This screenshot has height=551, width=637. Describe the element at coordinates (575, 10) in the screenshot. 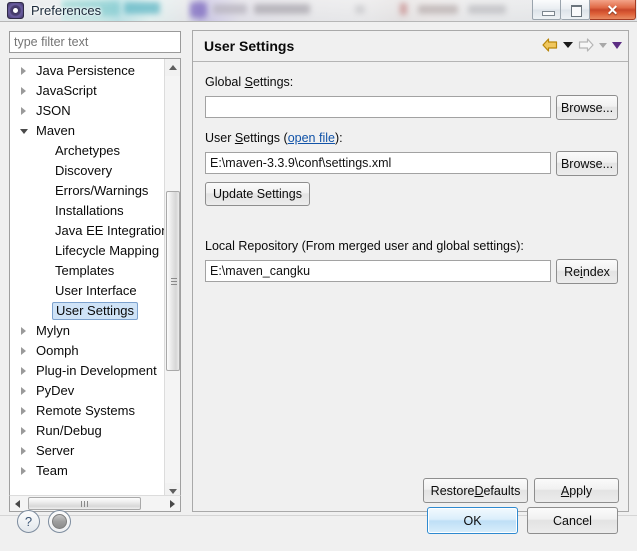

I see `maximize-button` at that location.